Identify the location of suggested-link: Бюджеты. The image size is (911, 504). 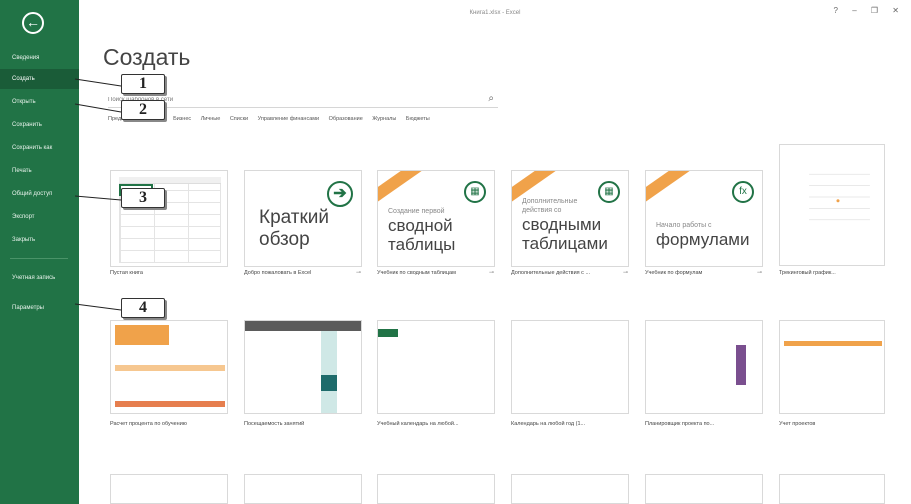
(418, 119).